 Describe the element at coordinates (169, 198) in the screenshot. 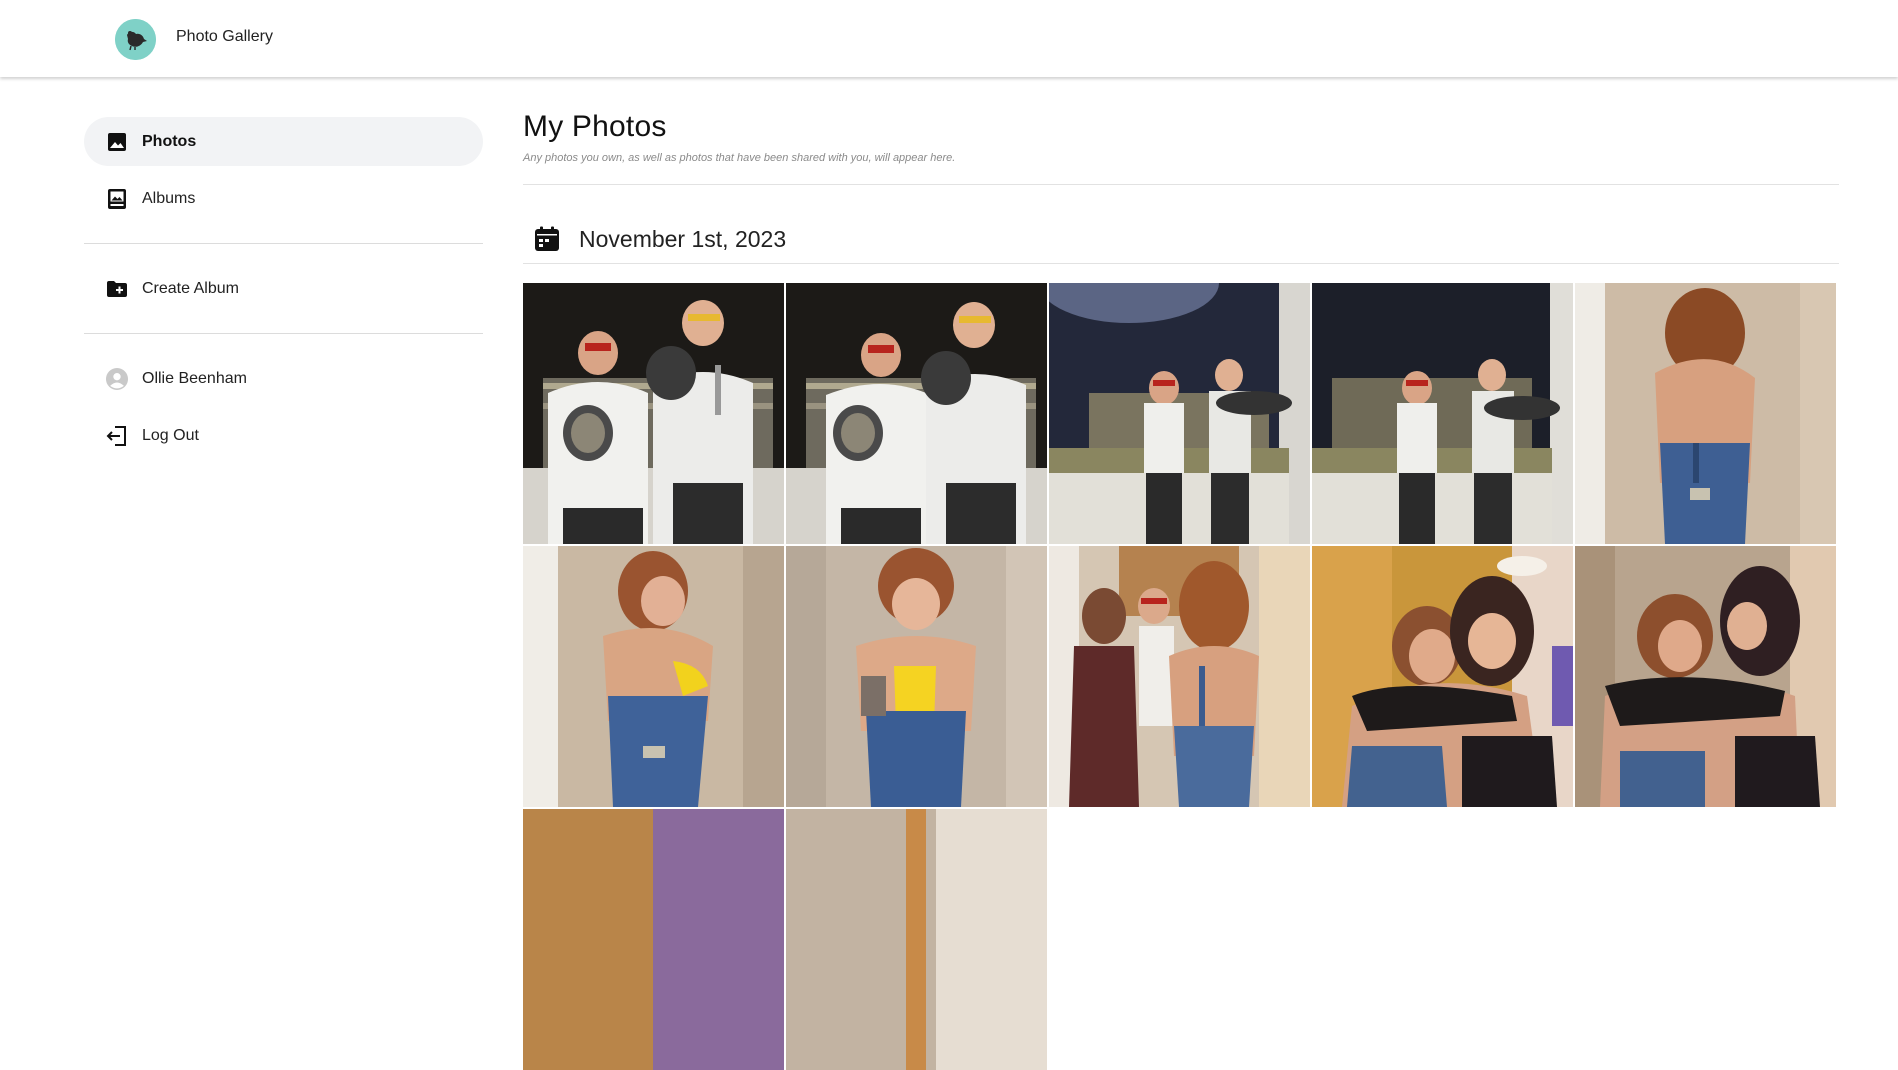

I see `sidebar-item-label: Albums` at that location.